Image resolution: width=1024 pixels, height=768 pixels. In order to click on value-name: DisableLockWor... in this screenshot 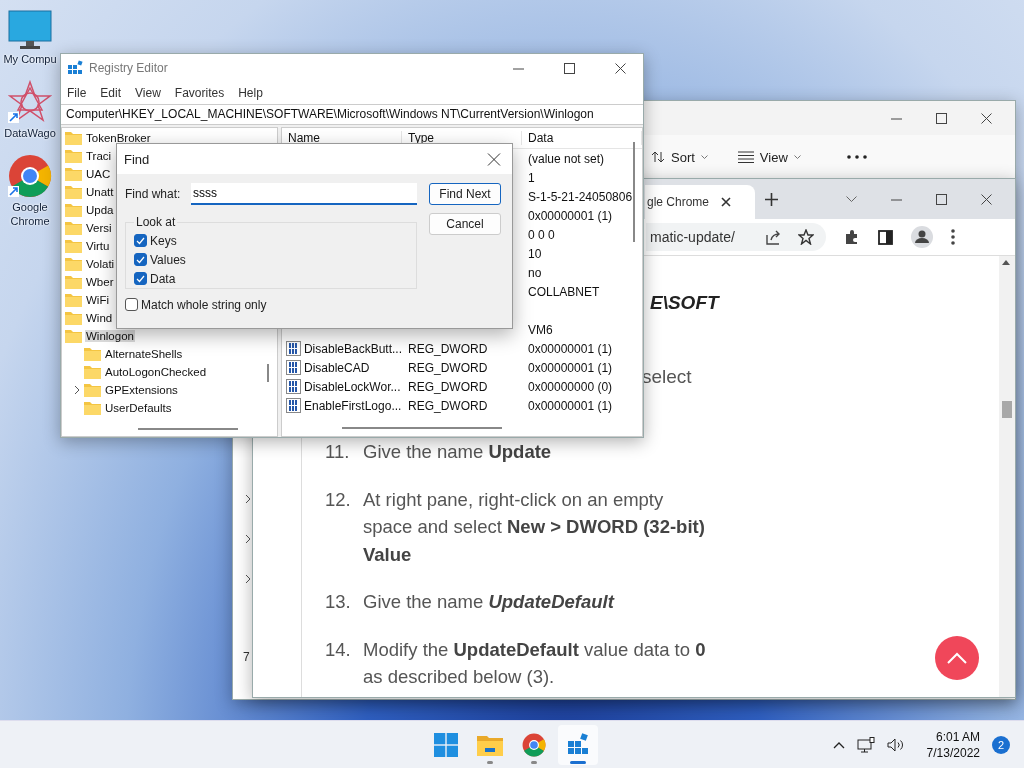, I will do `click(352, 386)`.